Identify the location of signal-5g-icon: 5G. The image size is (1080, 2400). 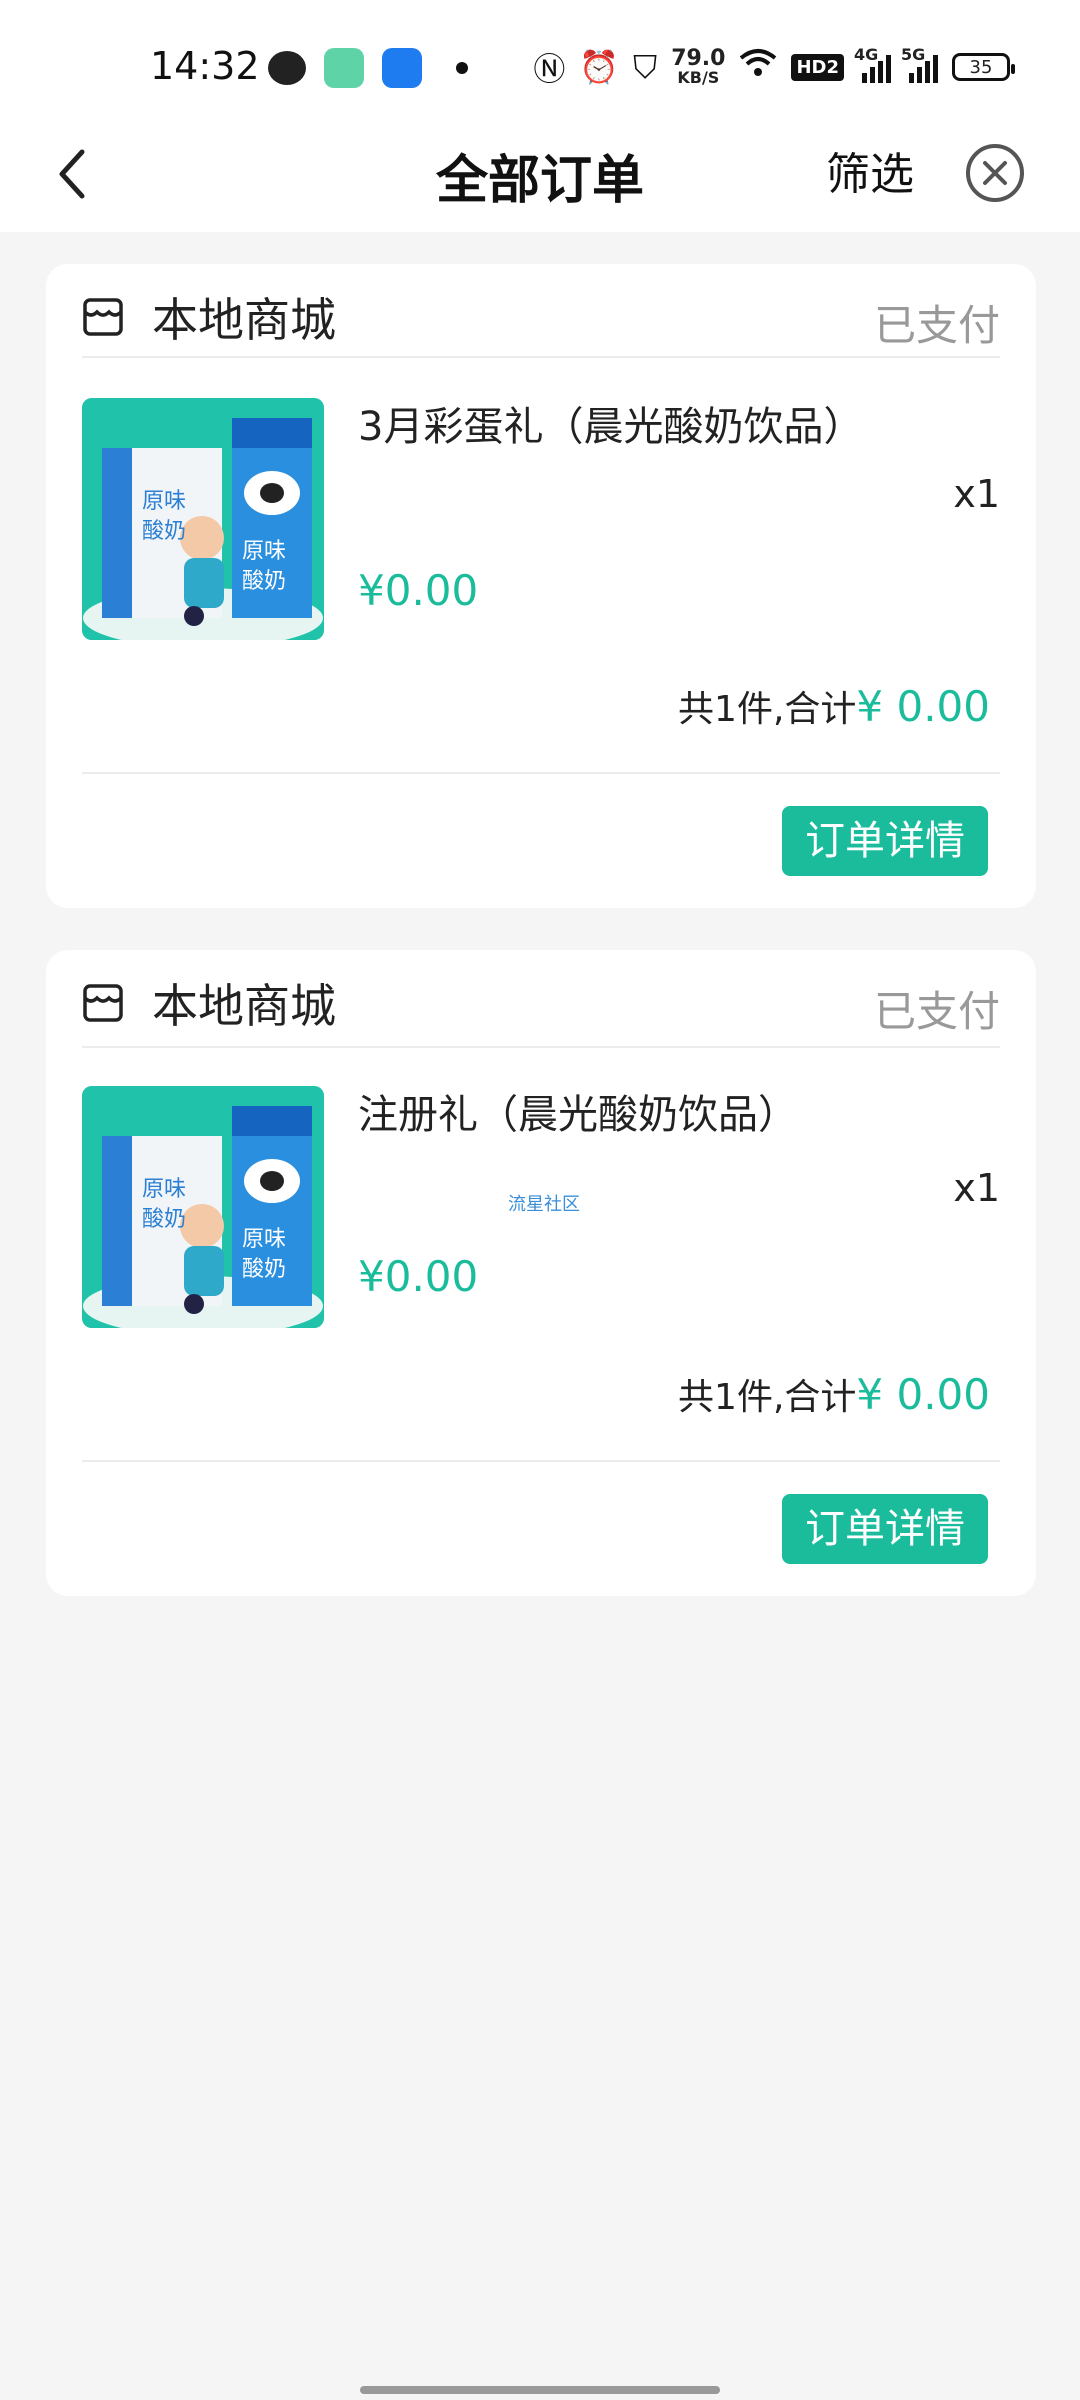
(919, 64).